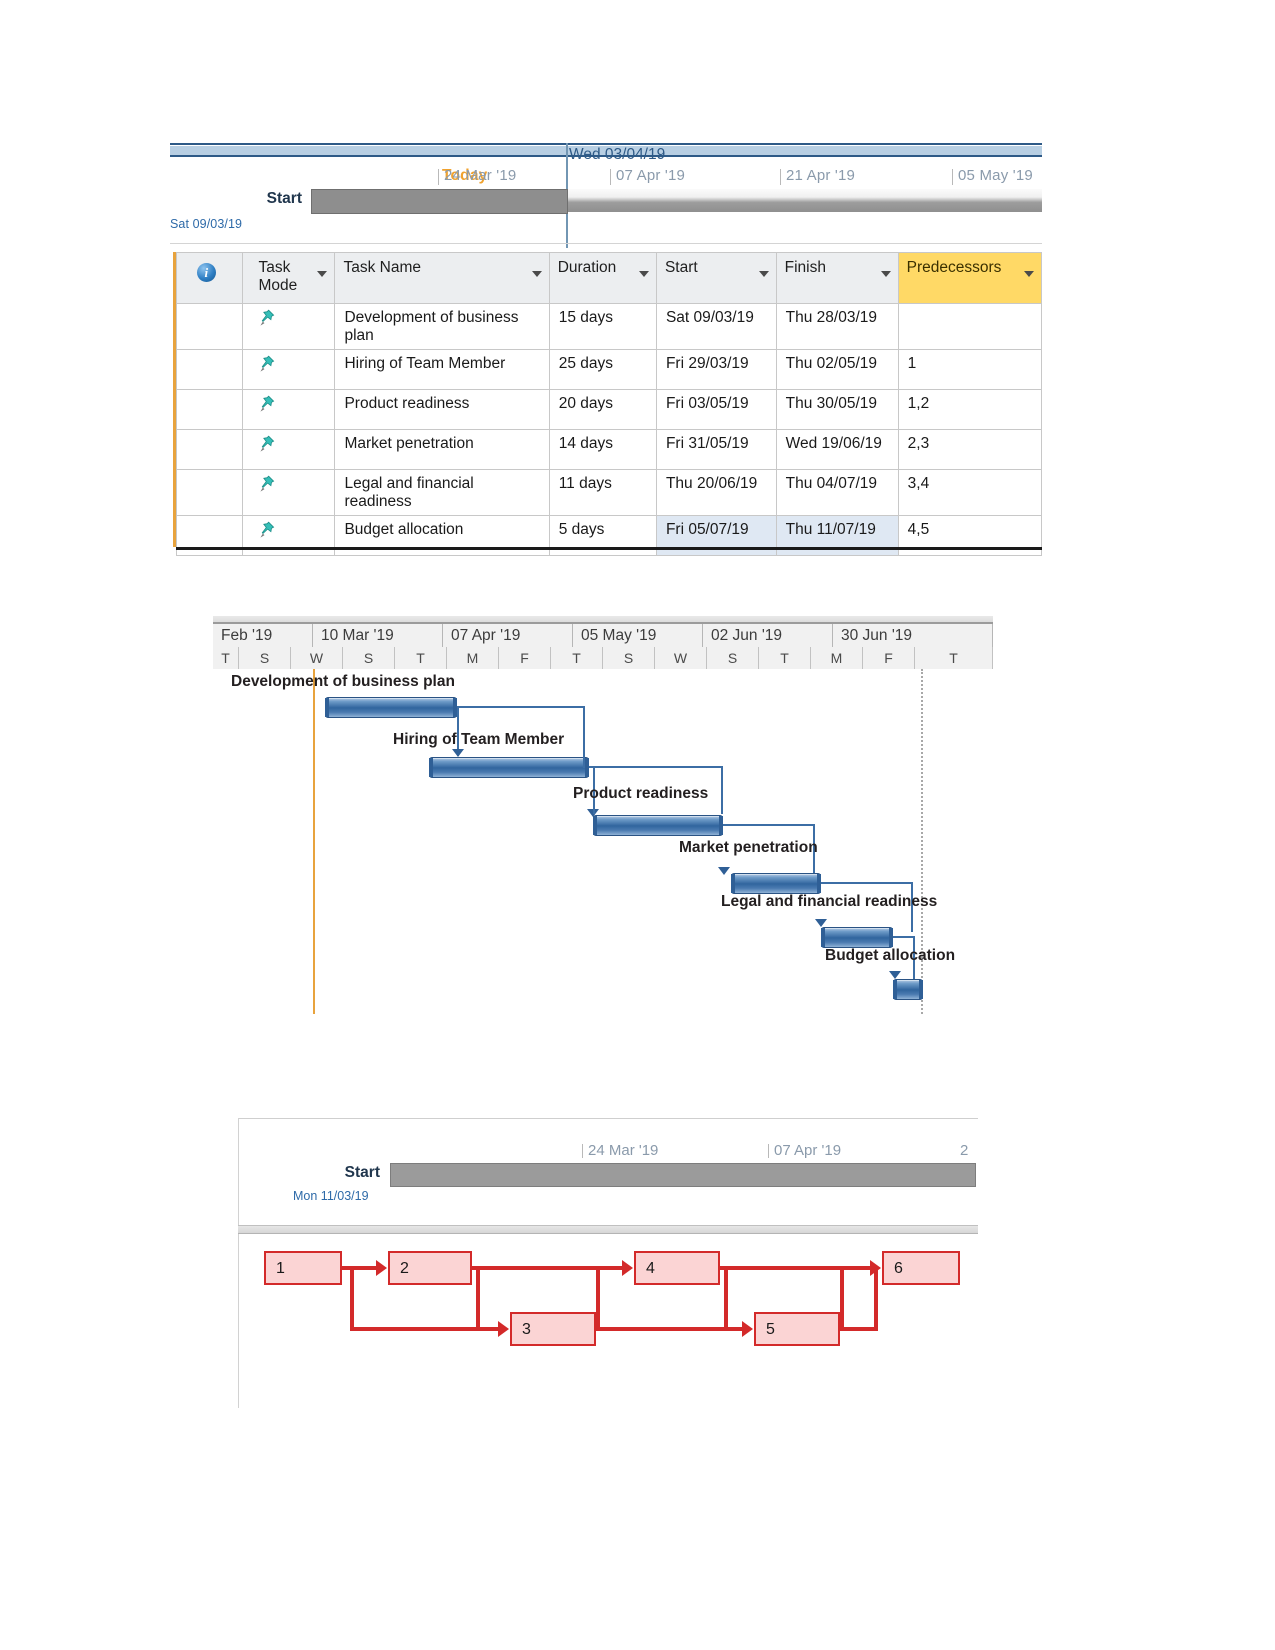 The image size is (1275, 1650). I want to click on gantt-month-cell: 30 Jun '19, so click(913, 636).